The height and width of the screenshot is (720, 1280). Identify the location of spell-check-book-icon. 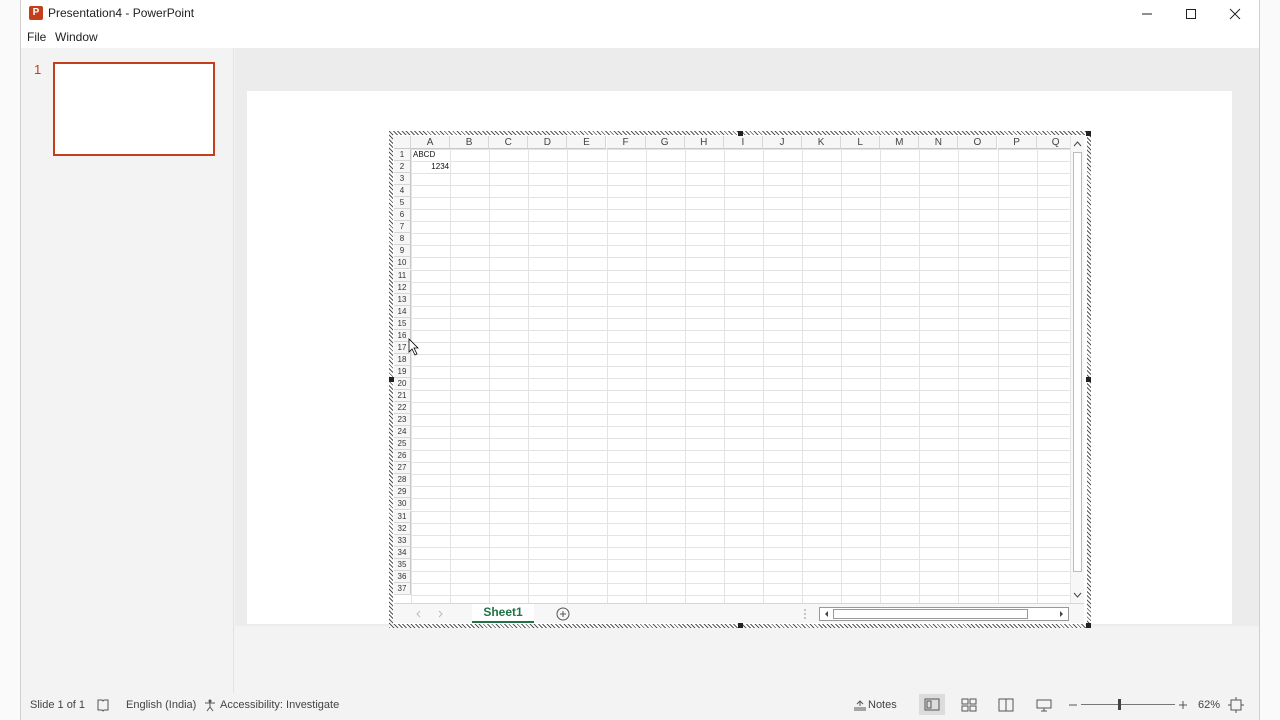
(103, 705).